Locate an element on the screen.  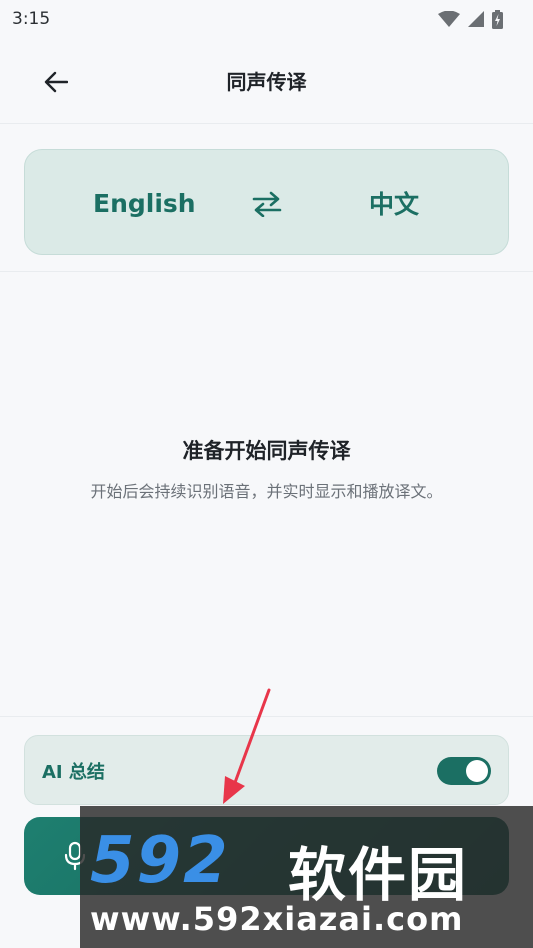
language-selector: English 中文 is located at coordinates (266, 202).